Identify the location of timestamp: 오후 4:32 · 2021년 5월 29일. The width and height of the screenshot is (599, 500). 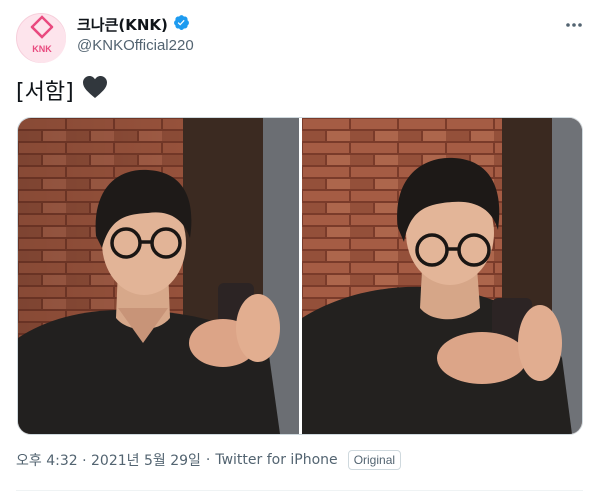
(108, 460).